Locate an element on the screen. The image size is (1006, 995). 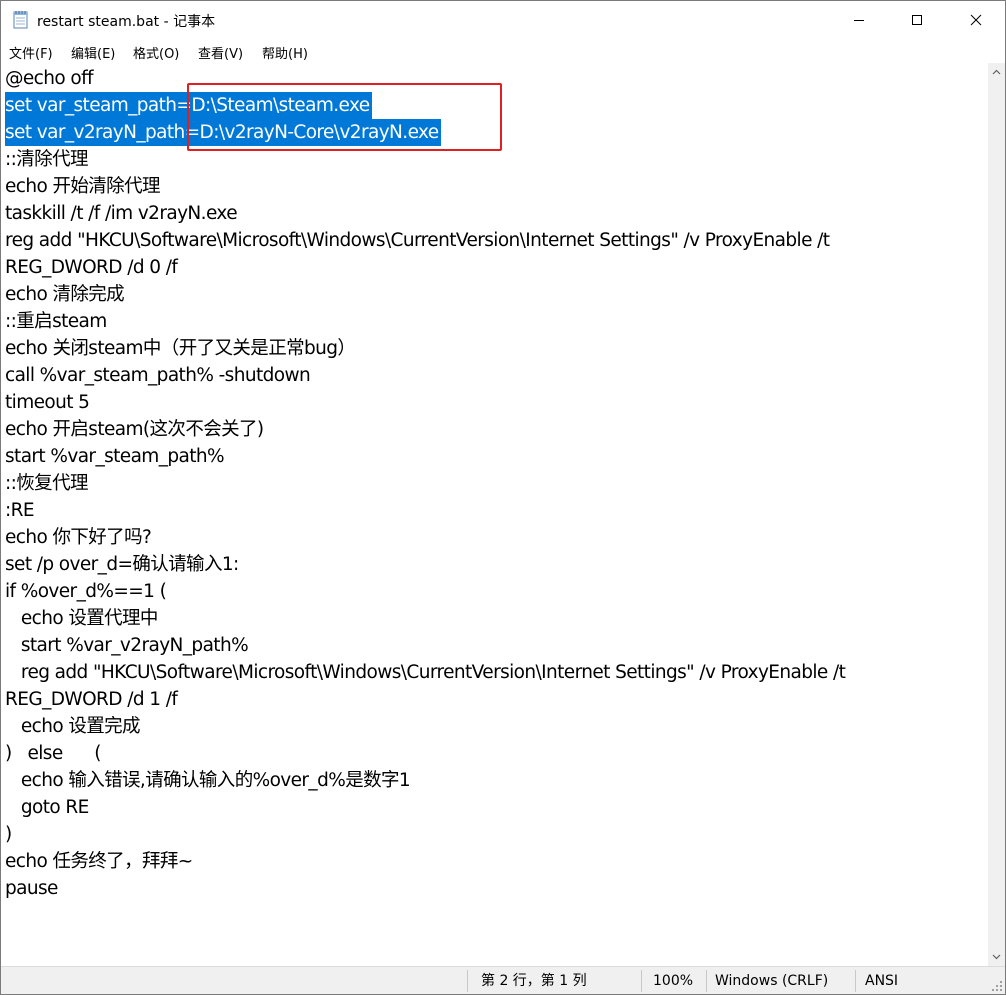
text-line: echo 清除完成 is located at coordinates (65, 294).